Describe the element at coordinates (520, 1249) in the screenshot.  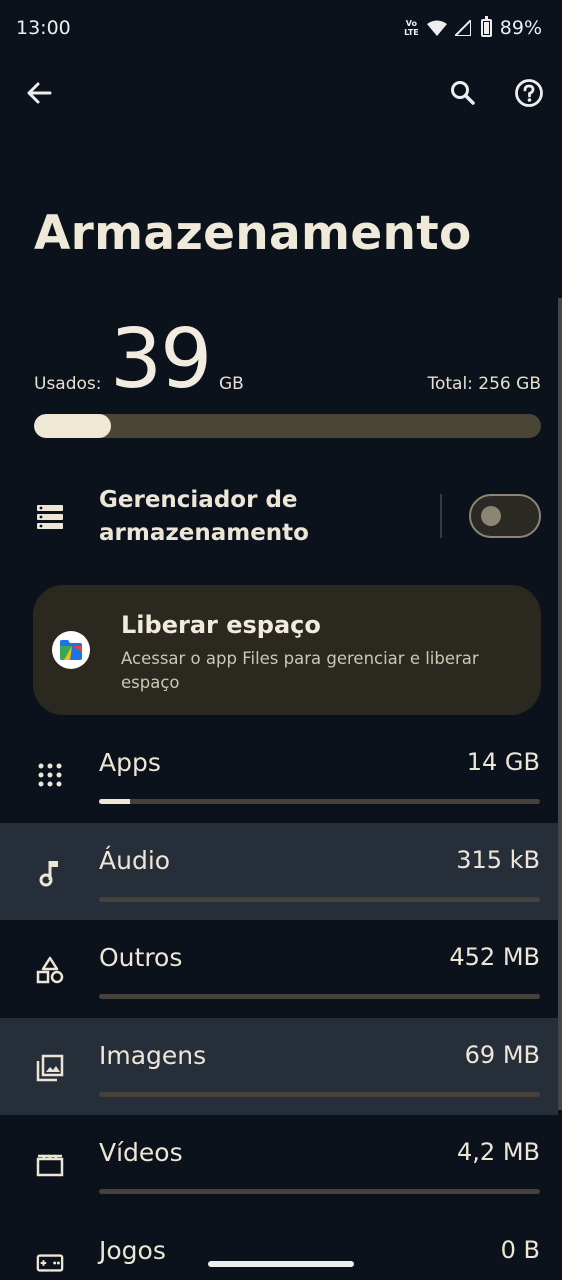
I see `category-size: 0 B` at that location.